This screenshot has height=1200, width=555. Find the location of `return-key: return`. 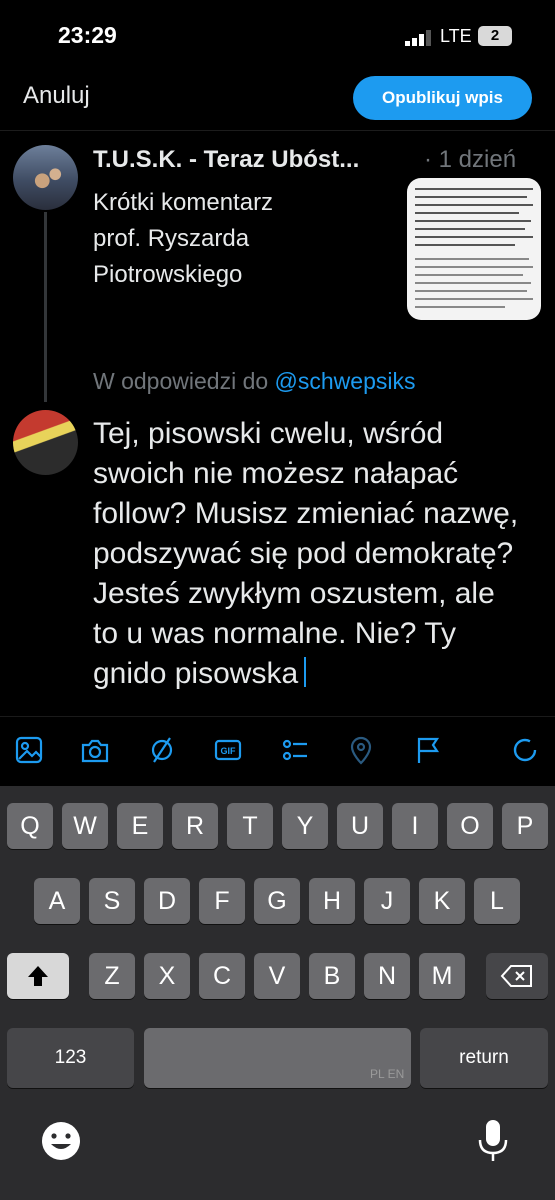

return-key: return is located at coordinates (484, 1058).